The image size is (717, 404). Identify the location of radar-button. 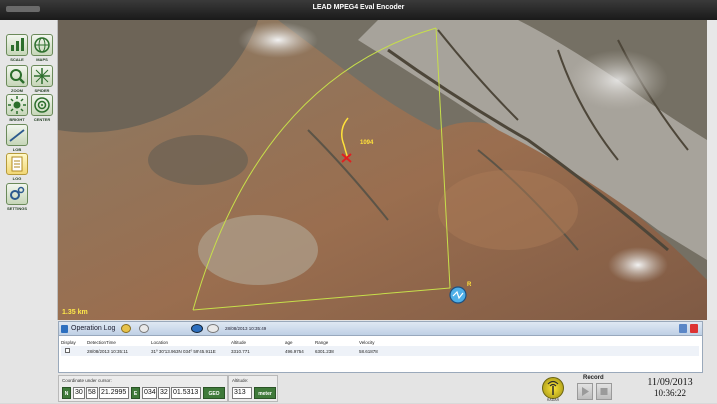
(553, 388).